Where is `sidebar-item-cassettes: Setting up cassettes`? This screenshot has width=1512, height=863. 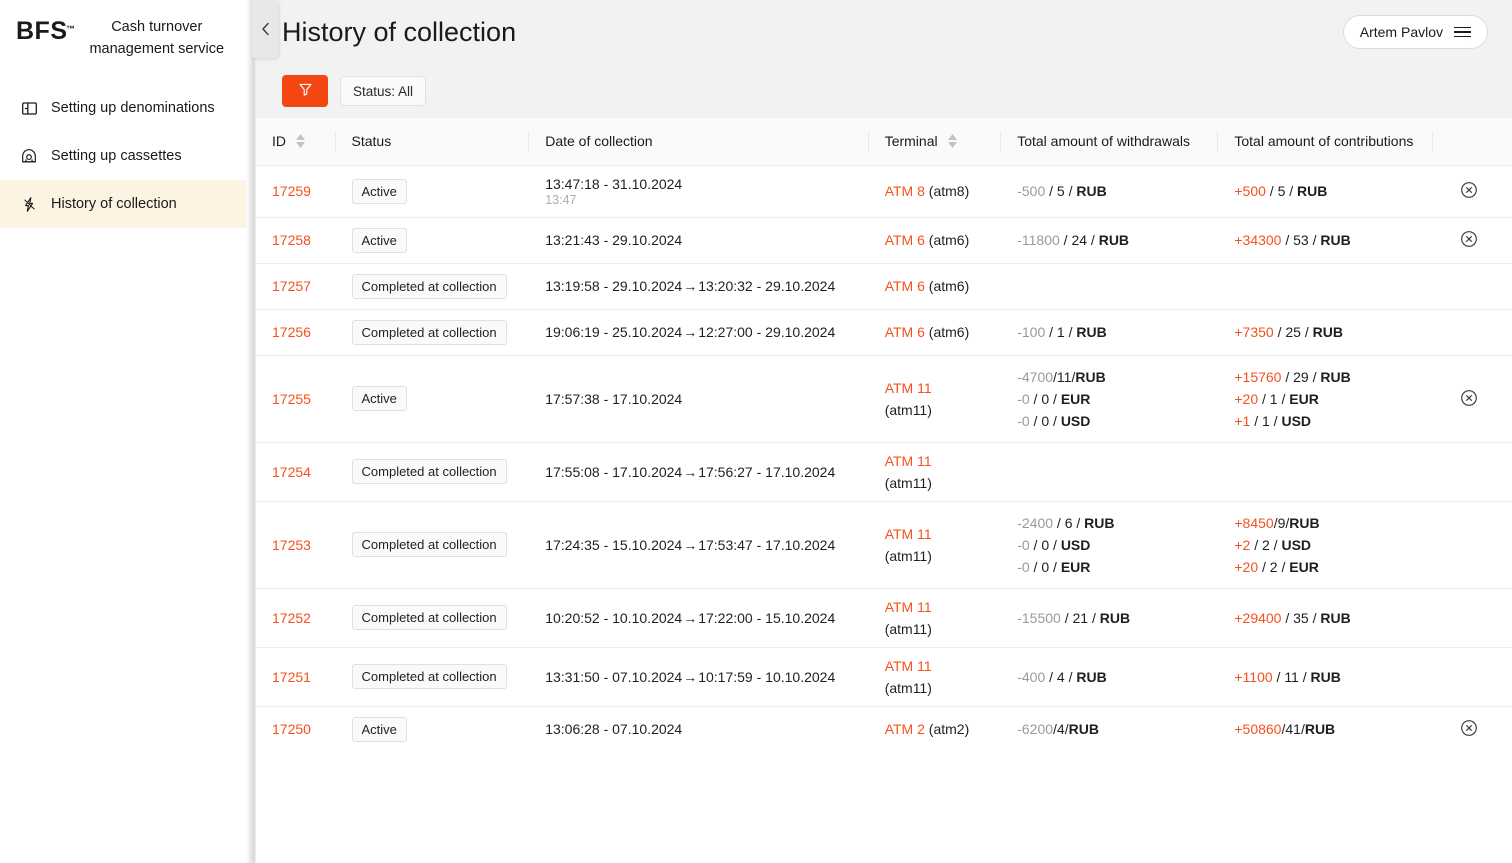
sidebar-item-cassettes: Setting up cassettes is located at coordinates (128, 156).